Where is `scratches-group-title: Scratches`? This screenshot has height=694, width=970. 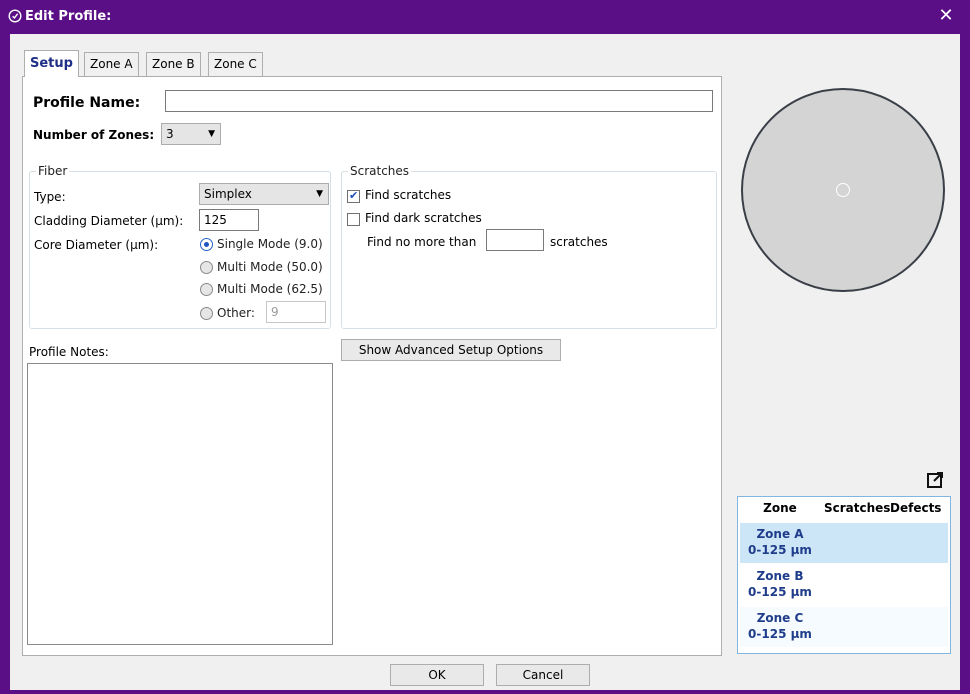
scratches-group-title: Scratches is located at coordinates (380, 171).